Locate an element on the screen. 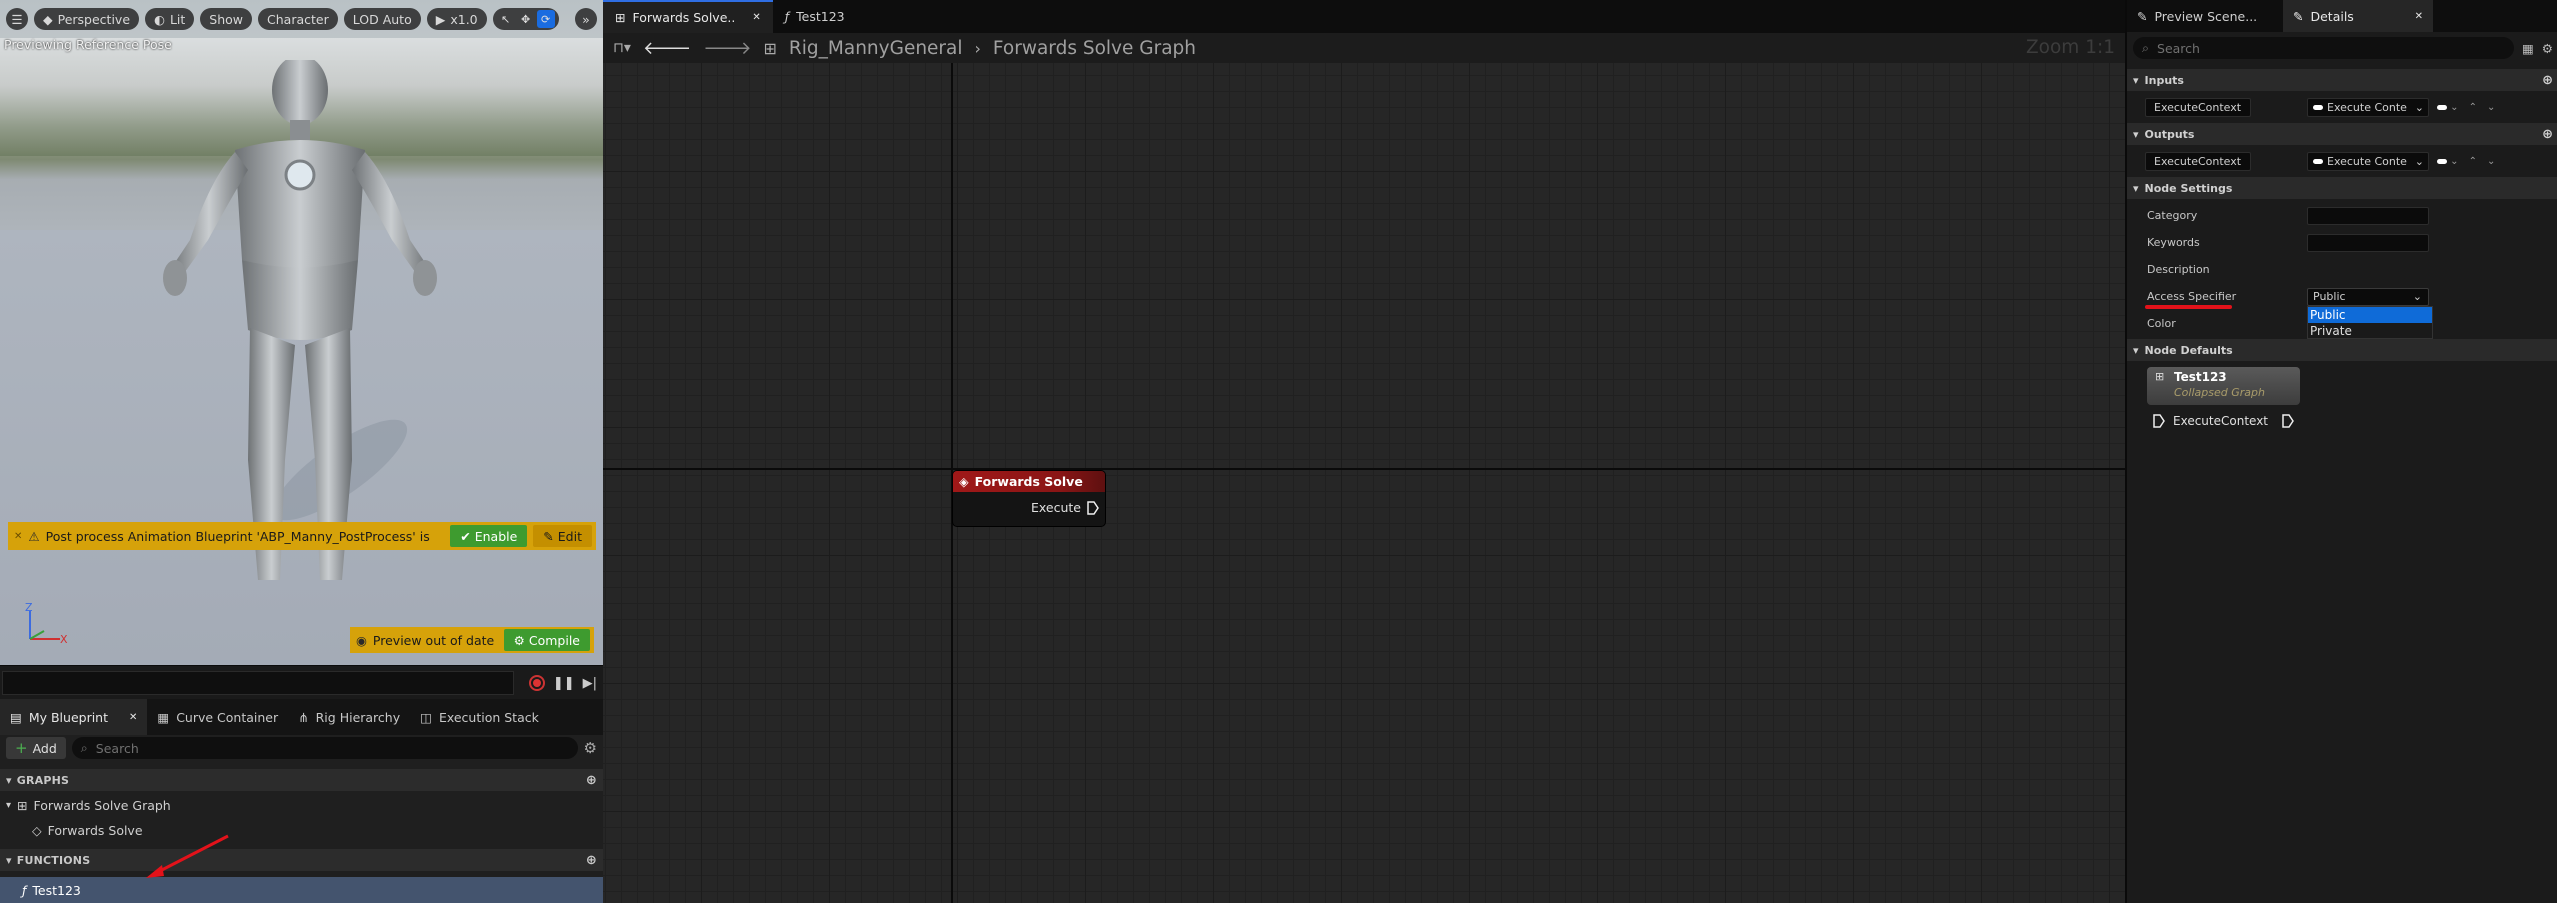  pause-icon: ❚❚ is located at coordinates (564, 683).